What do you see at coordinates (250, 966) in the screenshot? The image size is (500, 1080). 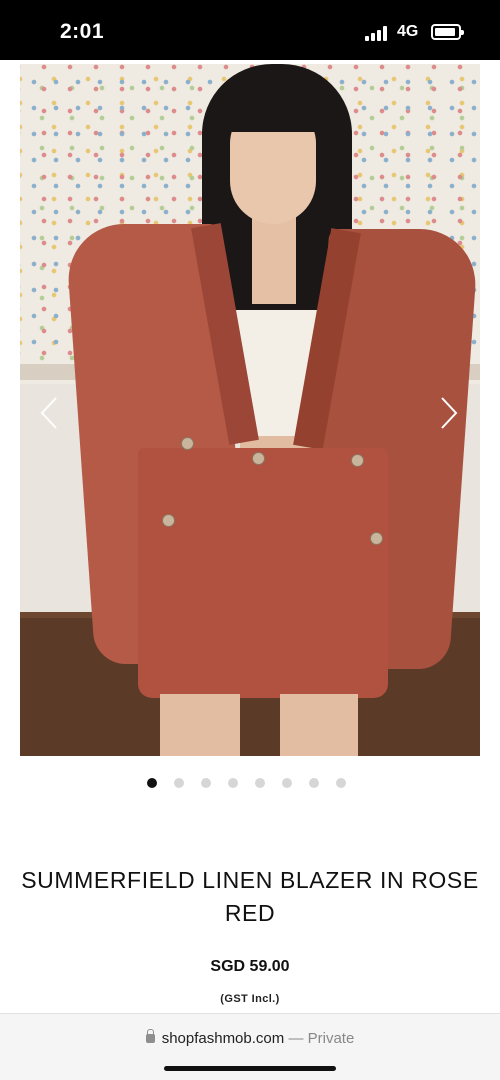 I see `product-price: SGD 59.00` at bounding box center [250, 966].